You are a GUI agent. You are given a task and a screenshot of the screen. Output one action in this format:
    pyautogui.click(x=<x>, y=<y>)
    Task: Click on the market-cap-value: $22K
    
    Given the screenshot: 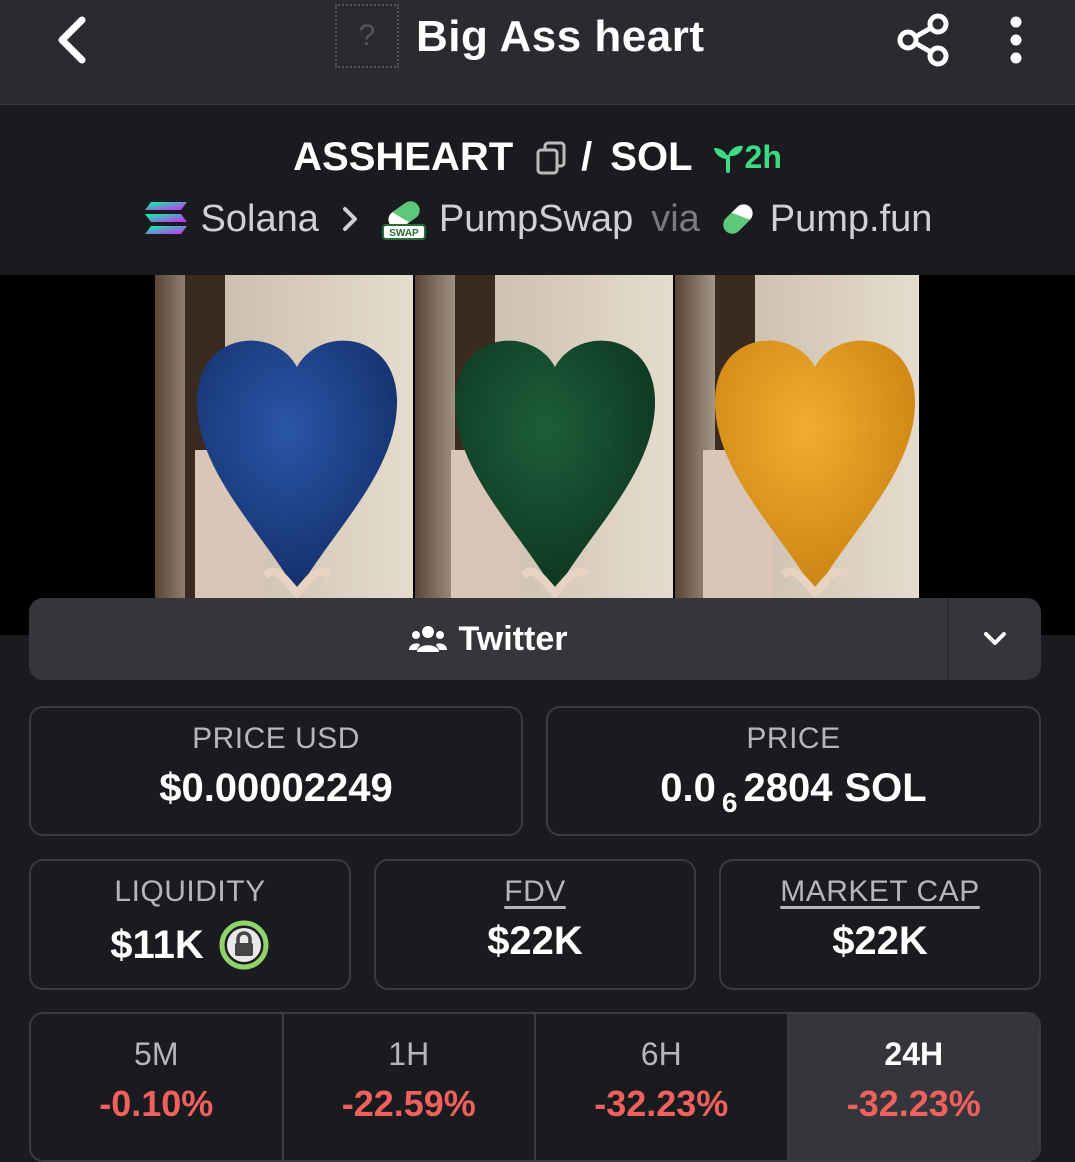 What is the action you would take?
    pyautogui.click(x=880, y=941)
    